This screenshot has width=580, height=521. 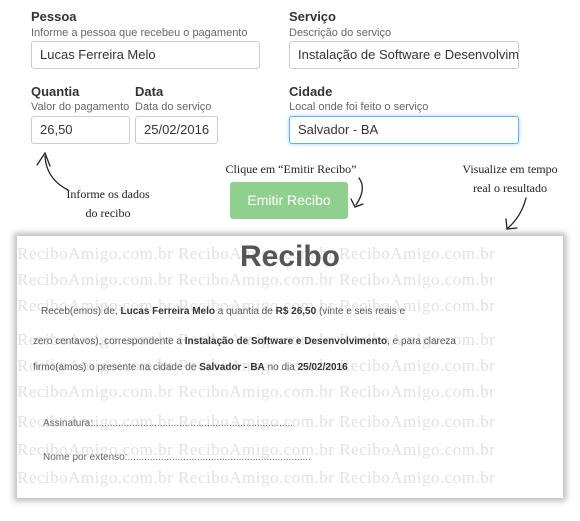 What do you see at coordinates (516, 213) in the screenshot?
I see `arrow-down-left-icon` at bounding box center [516, 213].